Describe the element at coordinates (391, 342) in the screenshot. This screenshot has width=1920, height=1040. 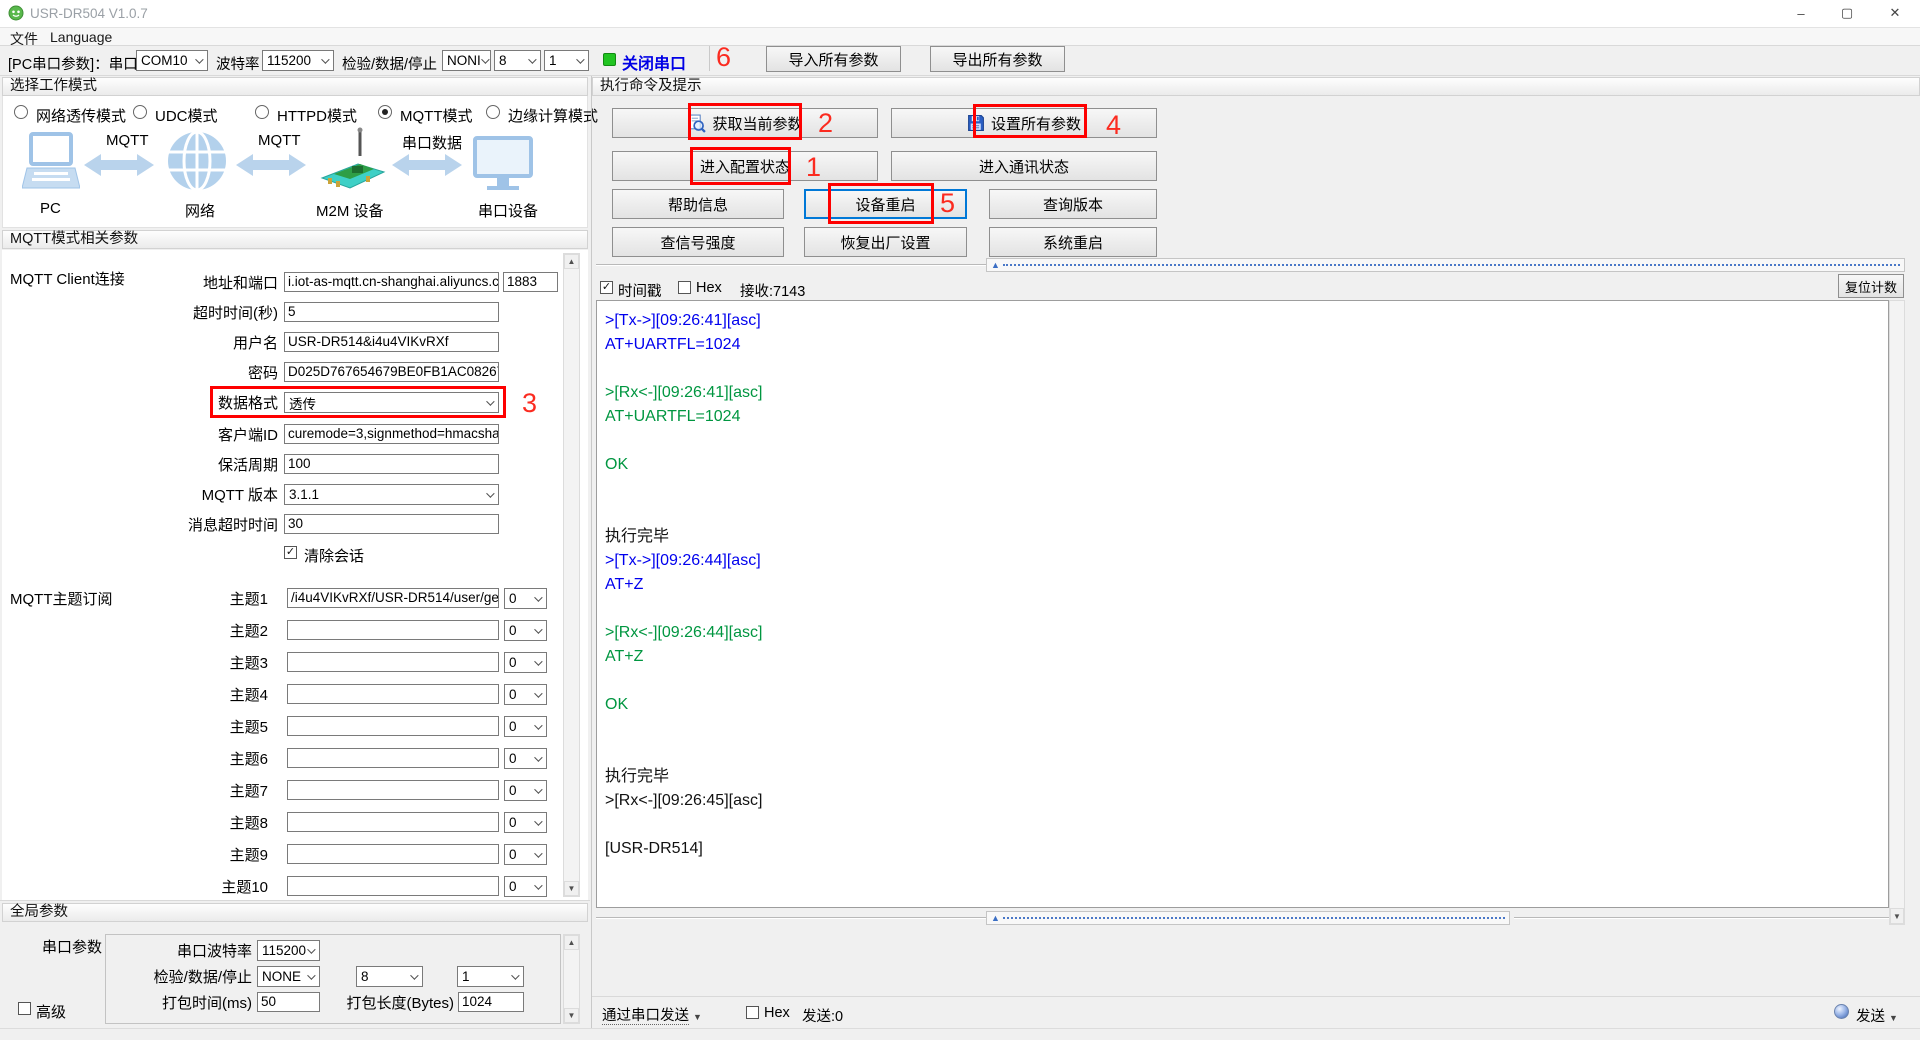
I see `username-input: USR-DR514&i4u4VIKvRXf` at that location.